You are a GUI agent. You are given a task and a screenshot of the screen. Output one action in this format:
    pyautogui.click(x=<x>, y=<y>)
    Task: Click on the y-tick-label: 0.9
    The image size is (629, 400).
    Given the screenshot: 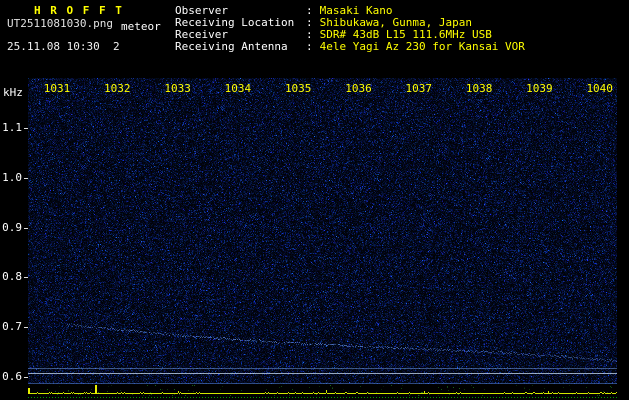 What is the action you would take?
    pyautogui.click(x=12, y=227)
    